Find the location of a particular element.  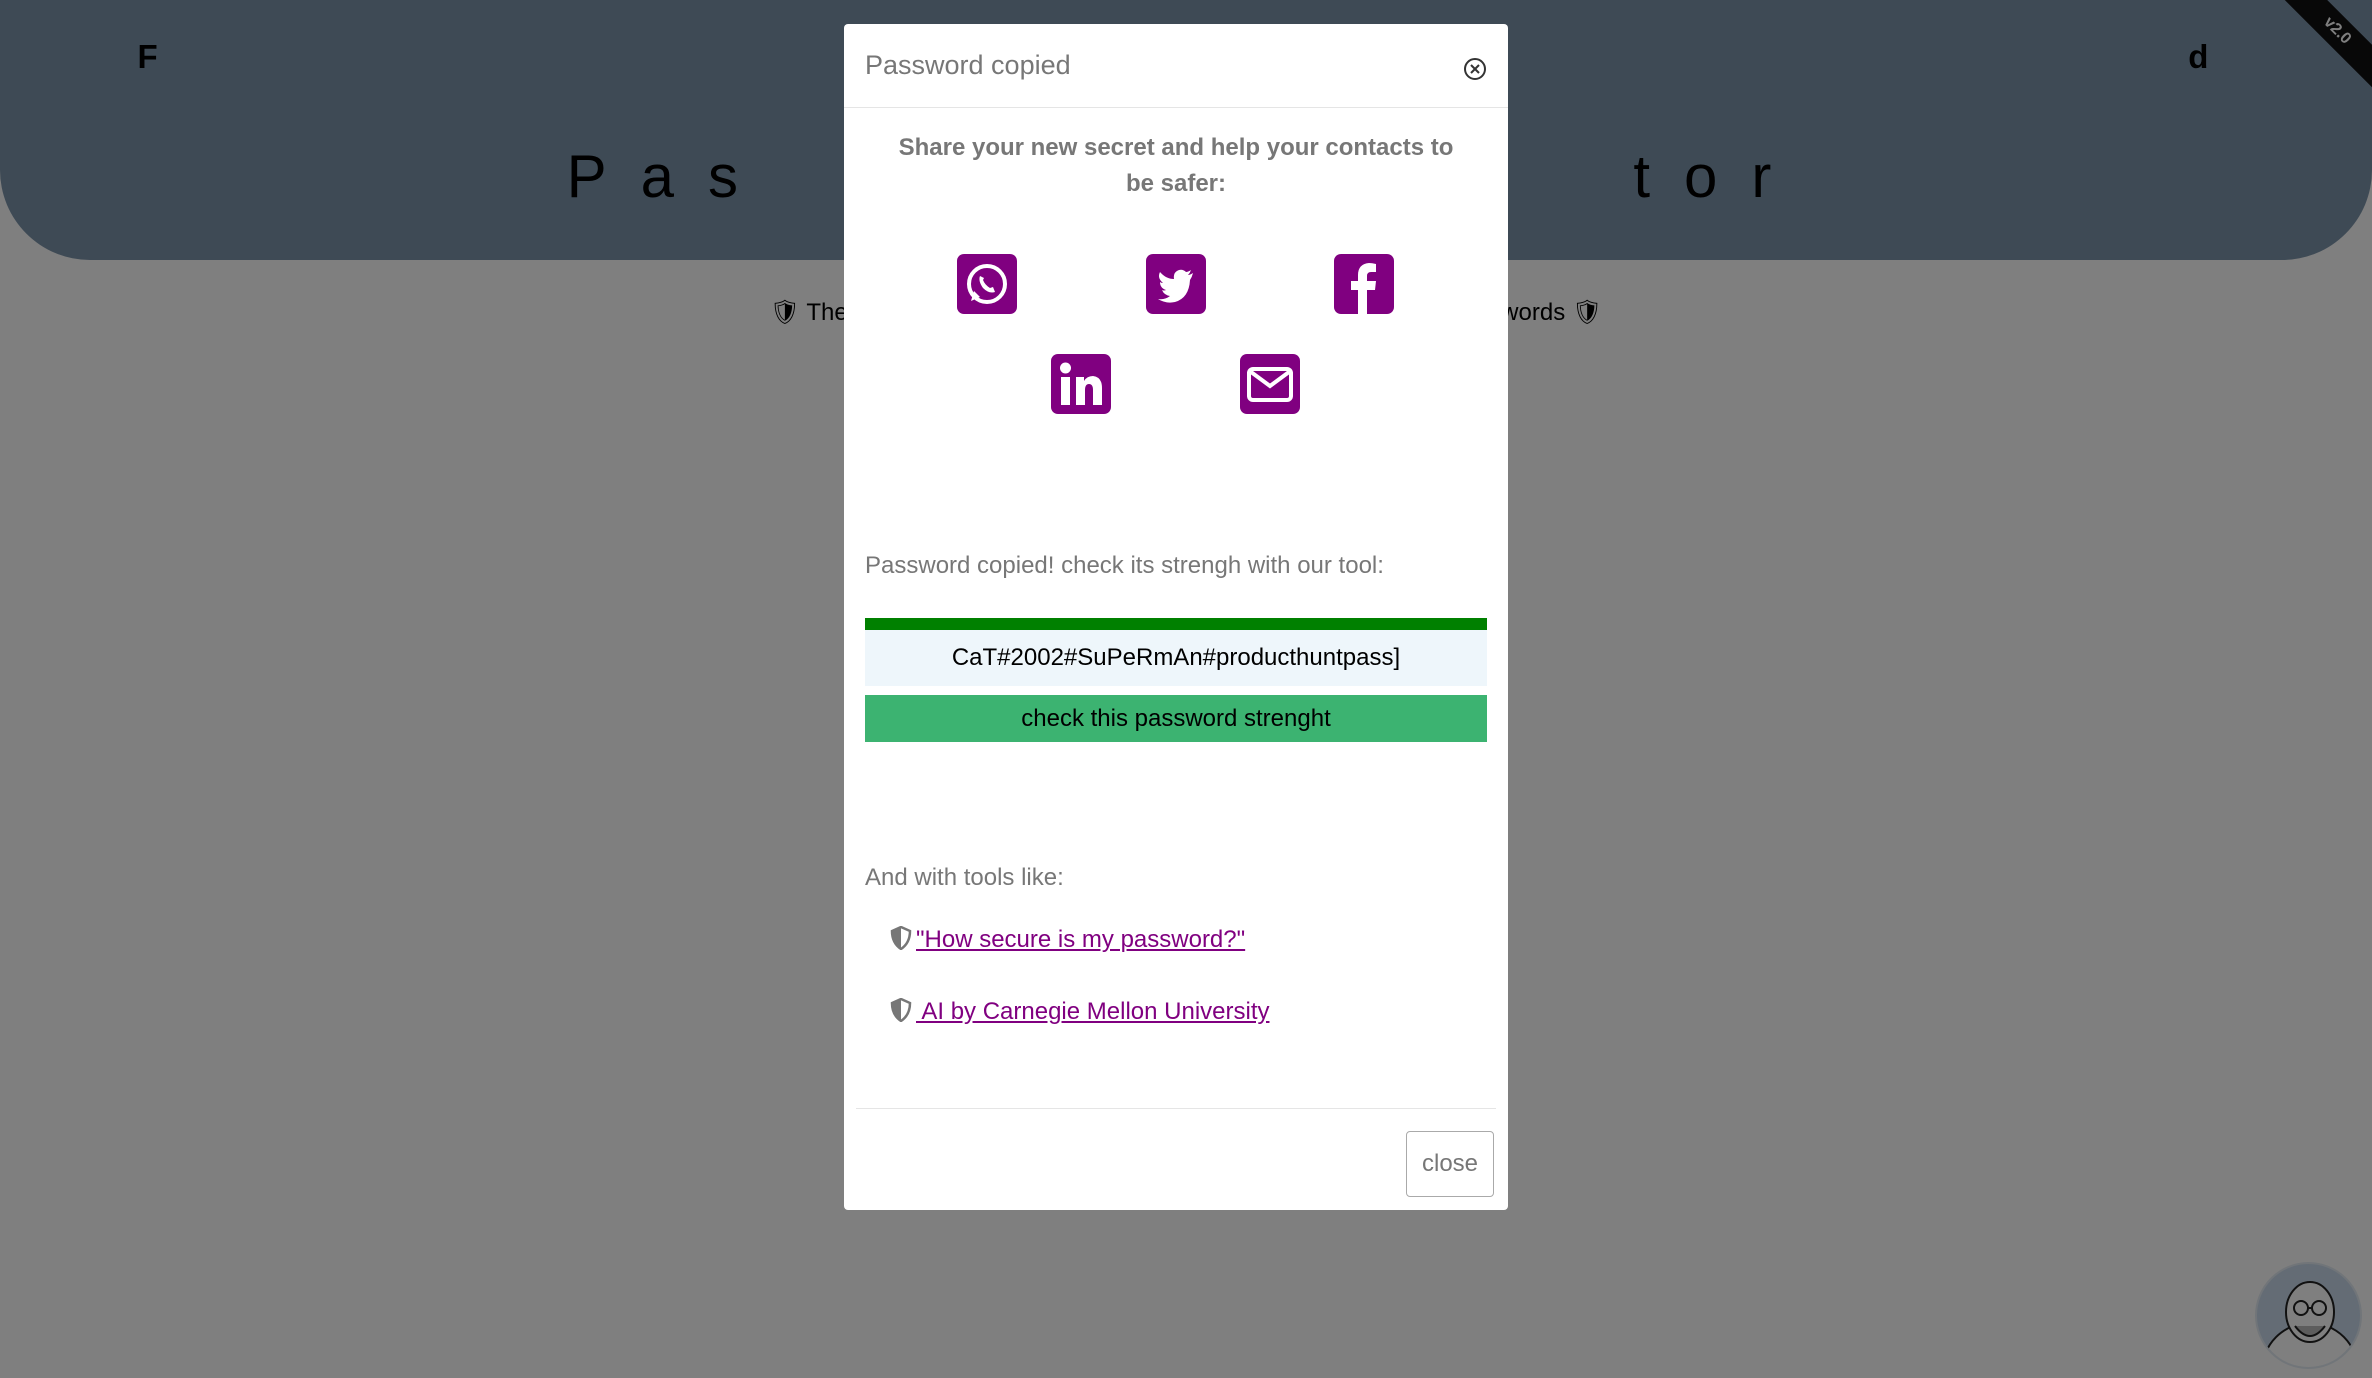

modal-footer-divider is located at coordinates (1176, 1108).